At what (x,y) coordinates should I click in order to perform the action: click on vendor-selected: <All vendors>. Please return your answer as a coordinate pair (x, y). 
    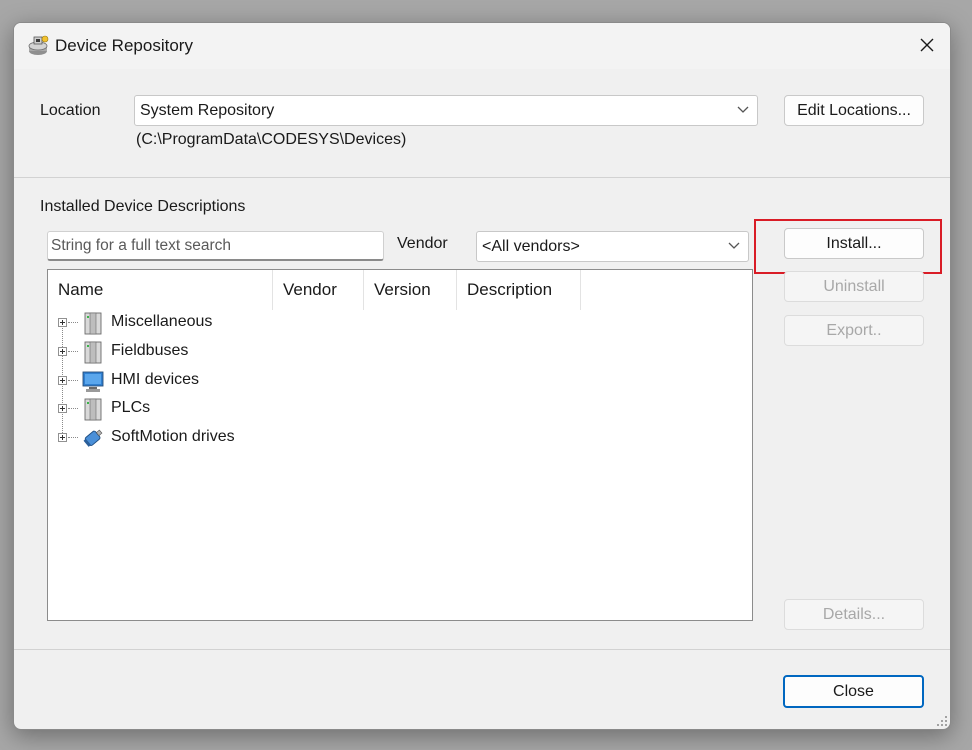
    Looking at the image, I should click on (531, 246).